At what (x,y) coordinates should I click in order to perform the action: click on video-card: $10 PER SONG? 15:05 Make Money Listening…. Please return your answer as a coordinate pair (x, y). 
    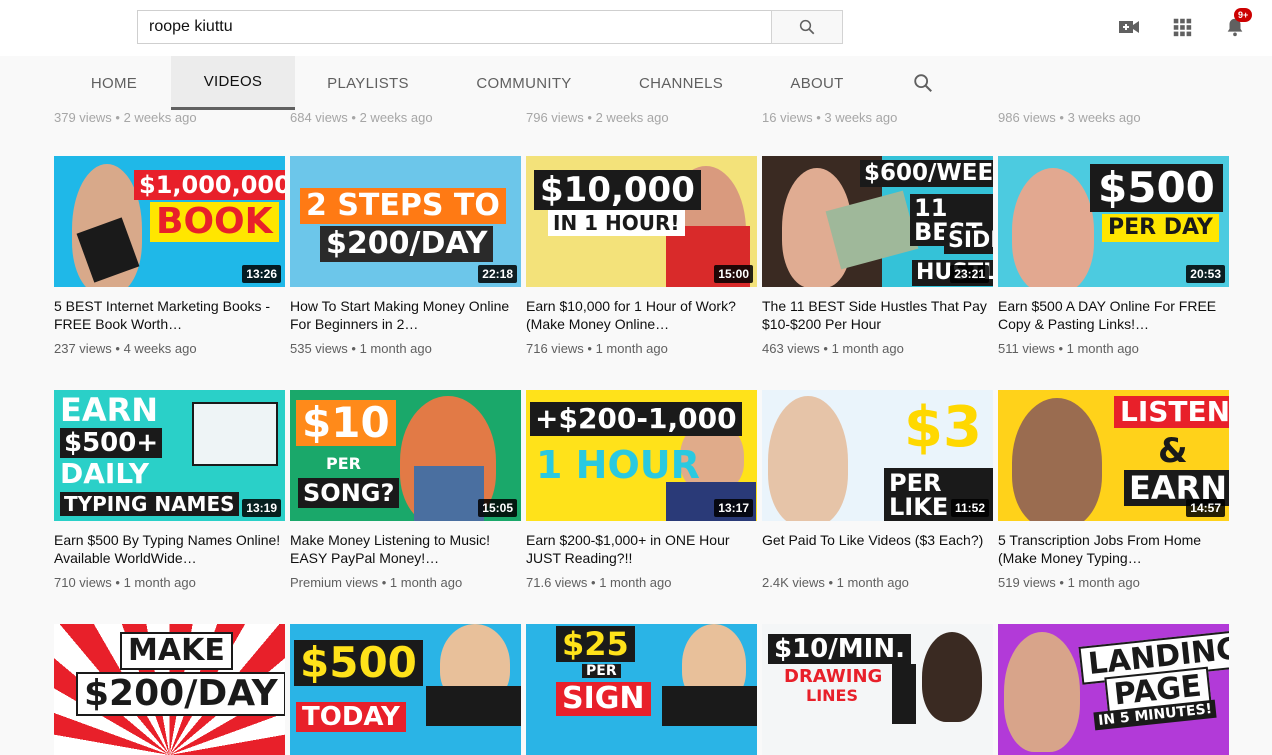
    Looking at the image, I should click on (405, 490).